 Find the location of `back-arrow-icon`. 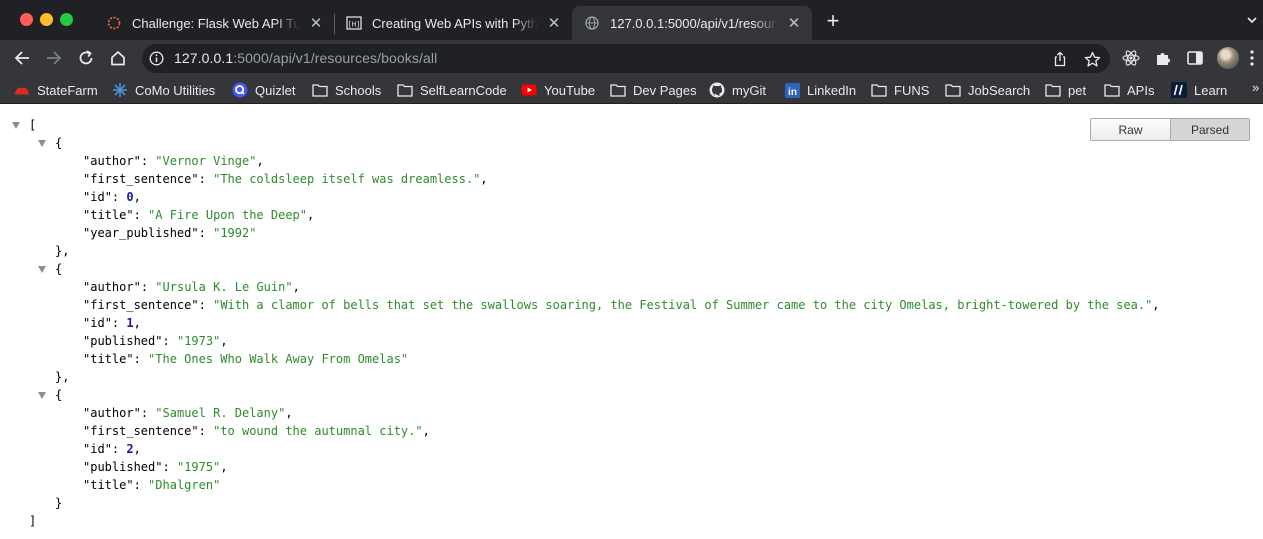

back-arrow-icon is located at coordinates (21, 58).